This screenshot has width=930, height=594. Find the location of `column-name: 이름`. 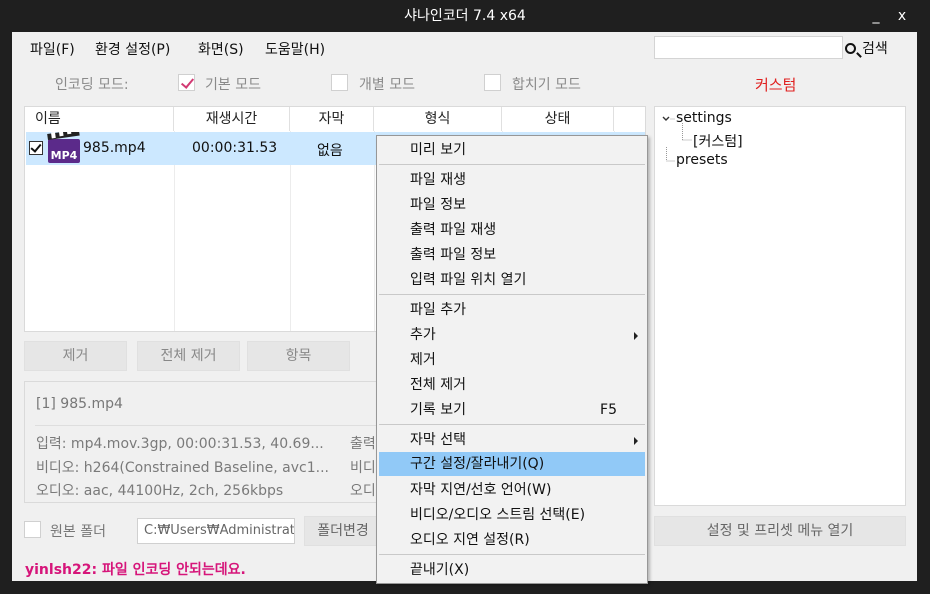

column-name: 이름 is located at coordinates (99, 119).